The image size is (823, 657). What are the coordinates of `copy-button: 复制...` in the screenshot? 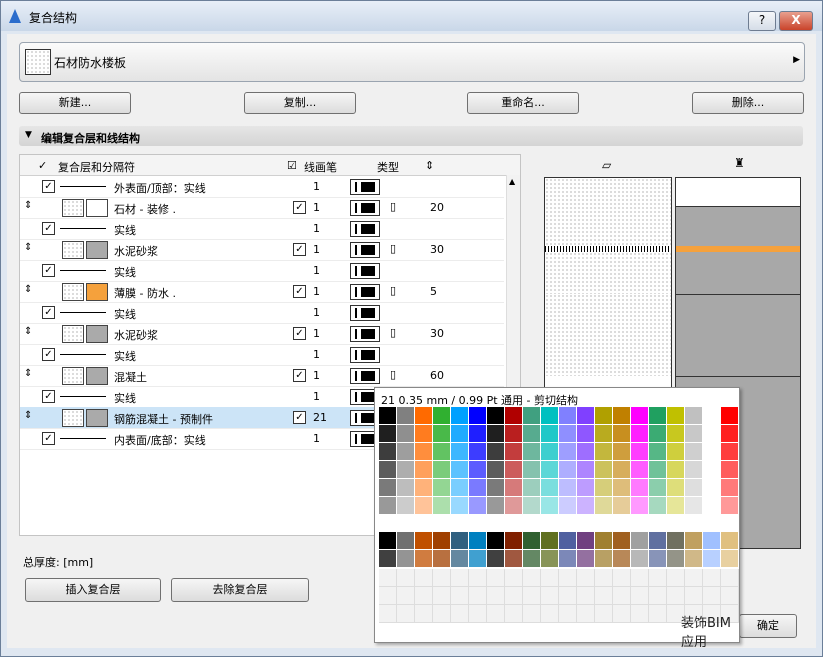 It's located at (300, 103).